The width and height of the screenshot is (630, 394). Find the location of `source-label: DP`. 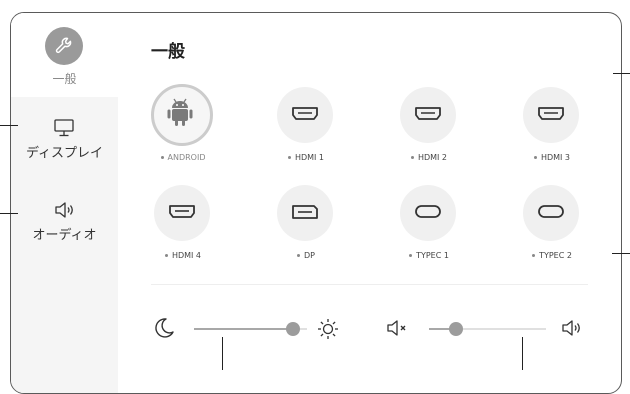

source-label: DP is located at coordinates (309, 255).